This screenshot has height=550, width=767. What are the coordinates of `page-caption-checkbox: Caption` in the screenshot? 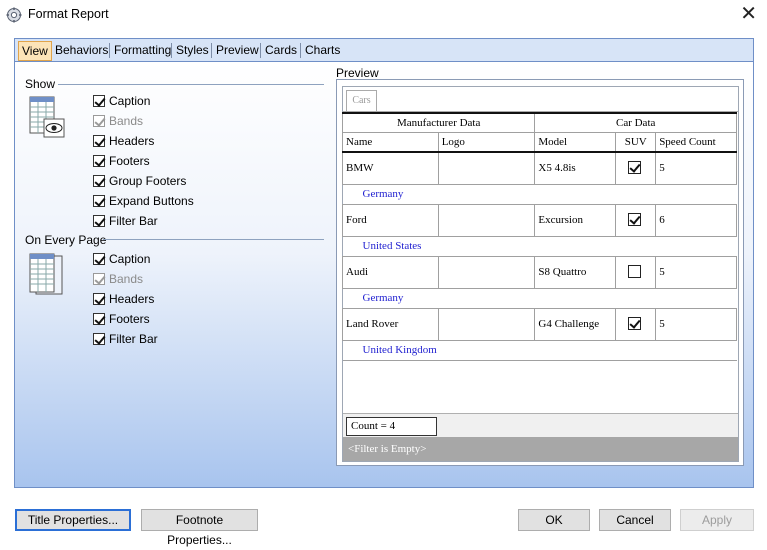 It's located at (121, 259).